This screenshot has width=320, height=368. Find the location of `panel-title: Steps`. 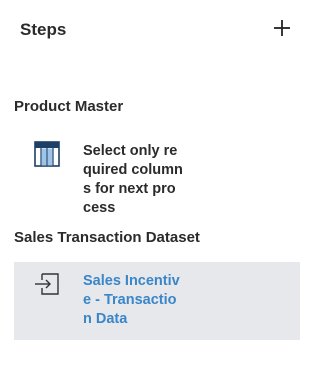

panel-title: Steps is located at coordinates (43, 29).